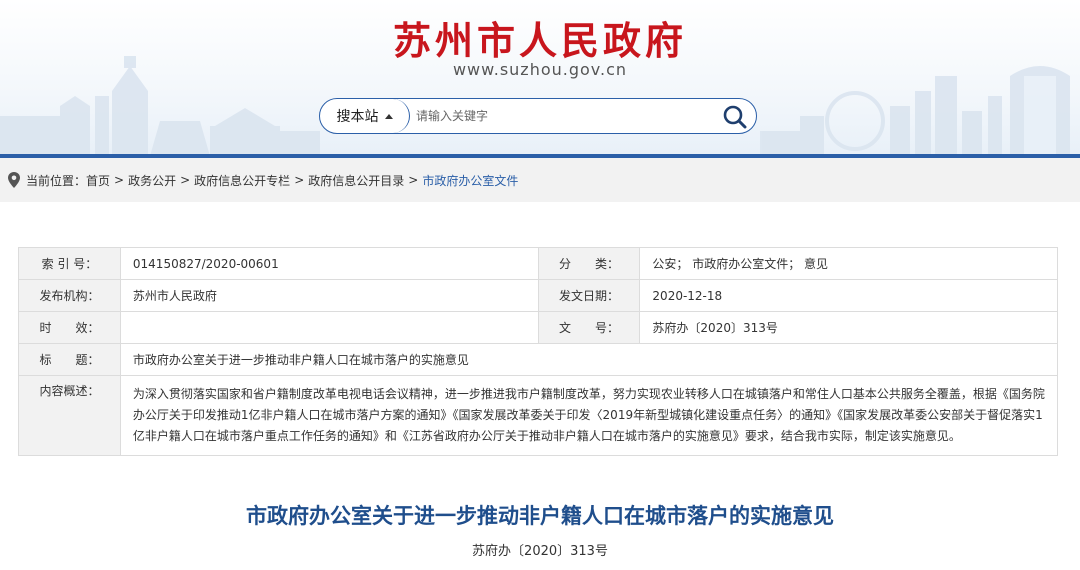 The width and height of the screenshot is (1080, 570). Describe the element at coordinates (735, 117) in the screenshot. I see `search-icon` at that location.